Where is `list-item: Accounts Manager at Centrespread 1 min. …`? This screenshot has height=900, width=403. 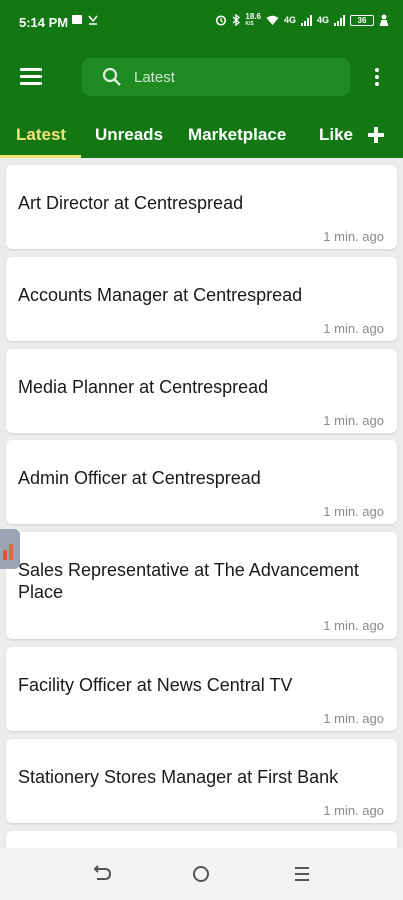 list-item: Accounts Manager at Centrespread 1 min. … is located at coordinates (201, 299).